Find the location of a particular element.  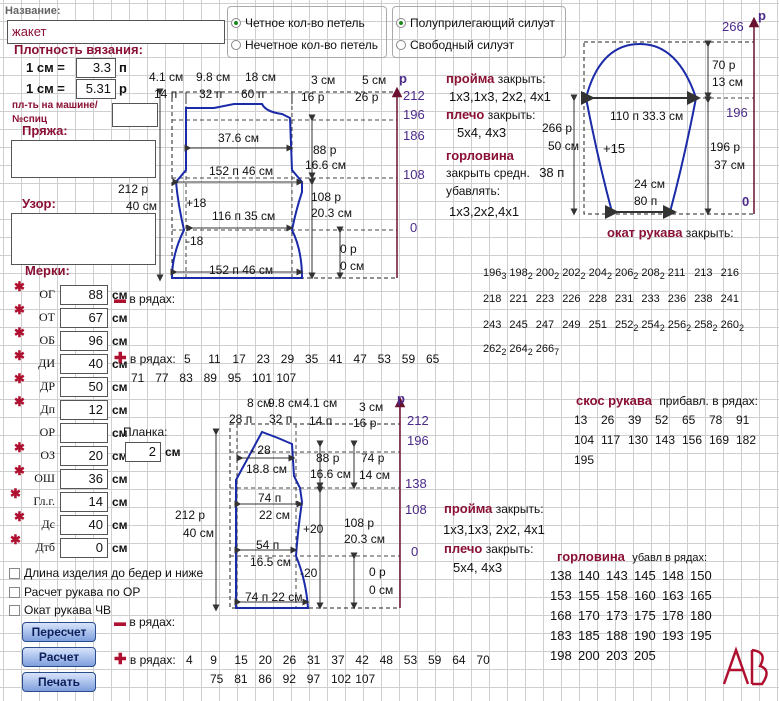

row-number: 47 is located at coordinates (360, 359).